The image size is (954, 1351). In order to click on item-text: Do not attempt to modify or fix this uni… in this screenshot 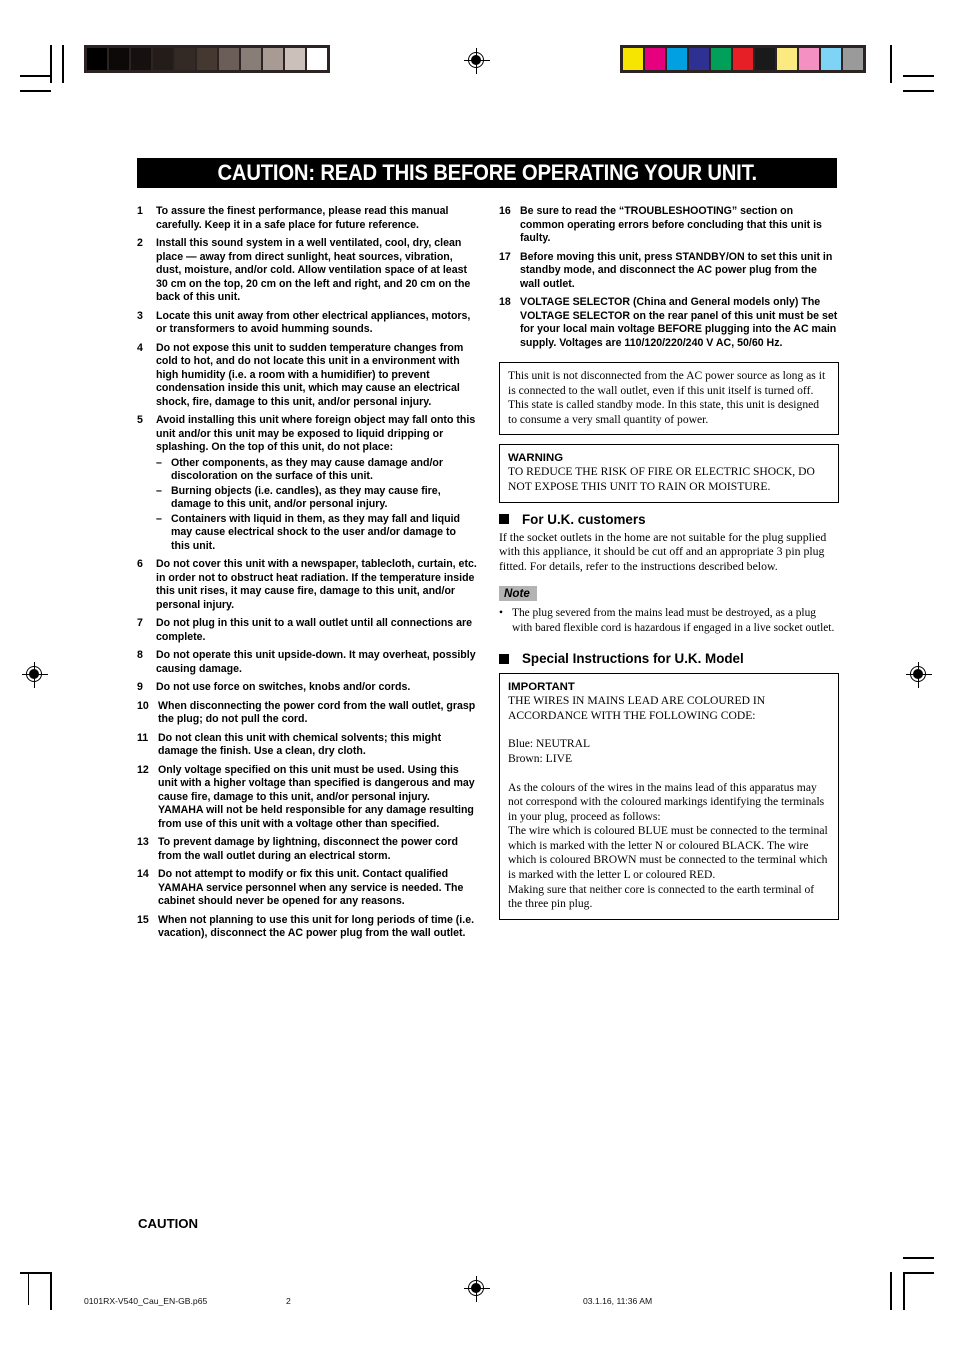, I will do `click(311, 887)`.